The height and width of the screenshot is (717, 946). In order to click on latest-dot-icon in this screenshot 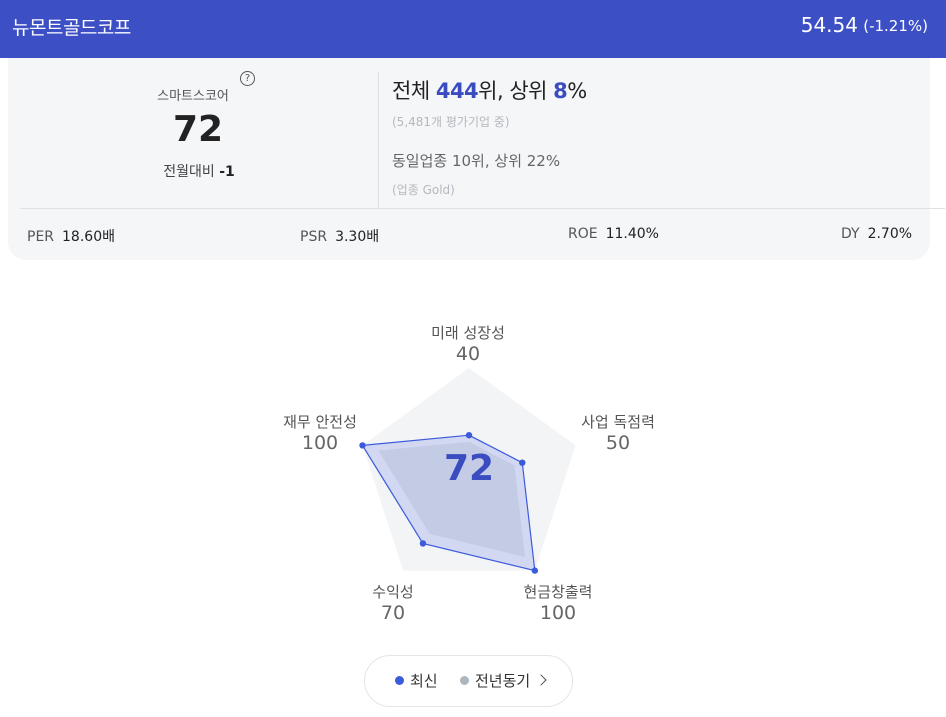, I will do `click(399, 680)`.